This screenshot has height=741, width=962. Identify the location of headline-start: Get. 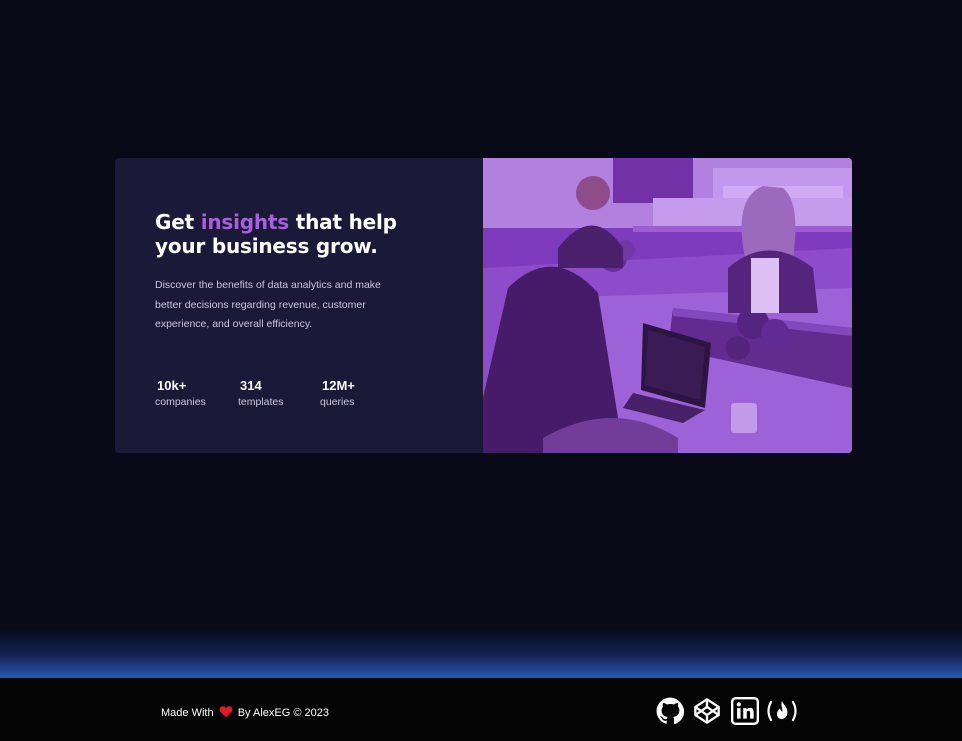
(178, 222).